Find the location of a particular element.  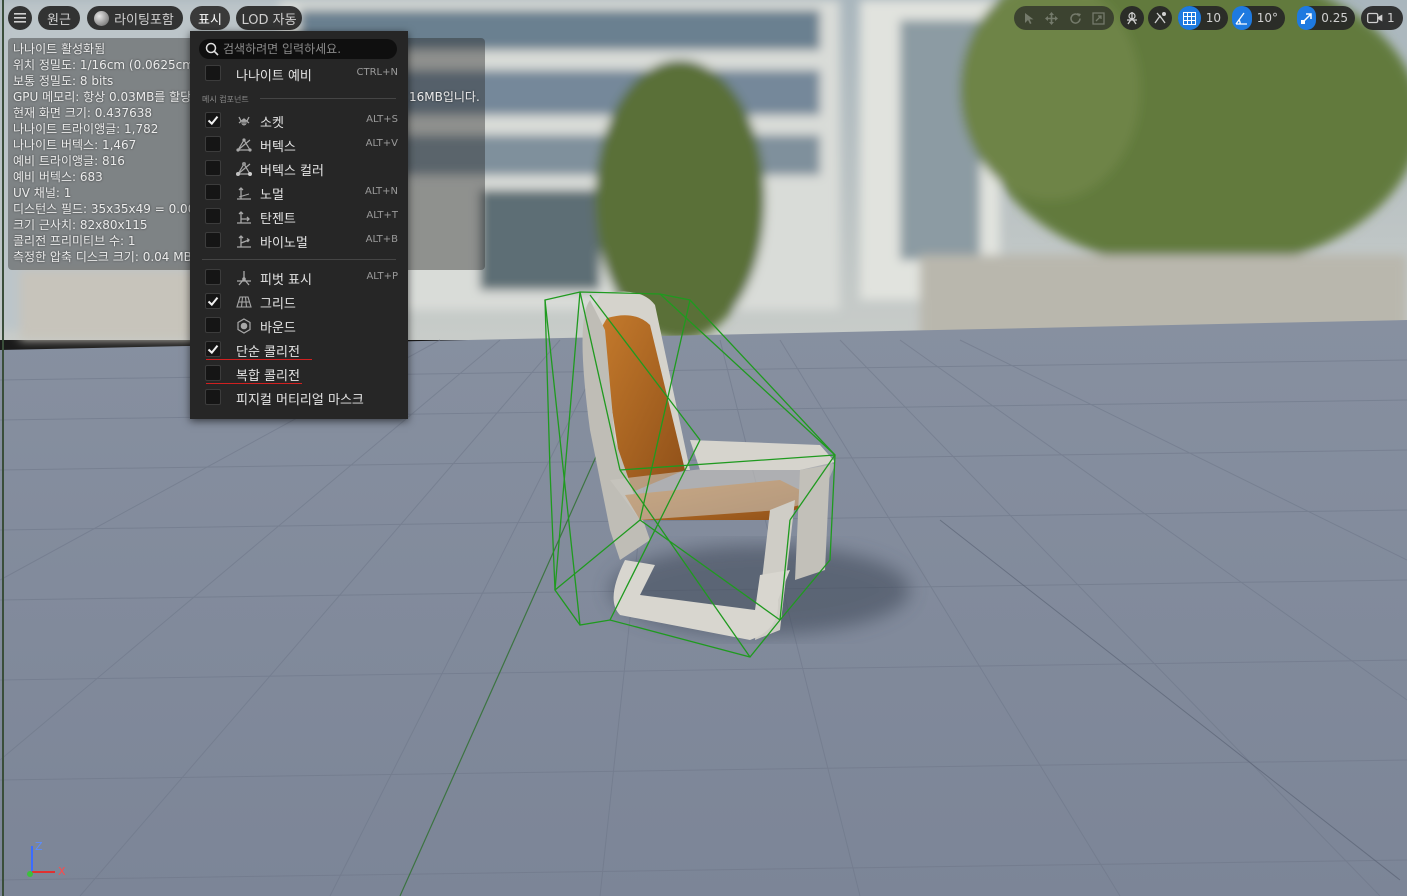

scale-tool-icon is located at coordinates (1098, 18).